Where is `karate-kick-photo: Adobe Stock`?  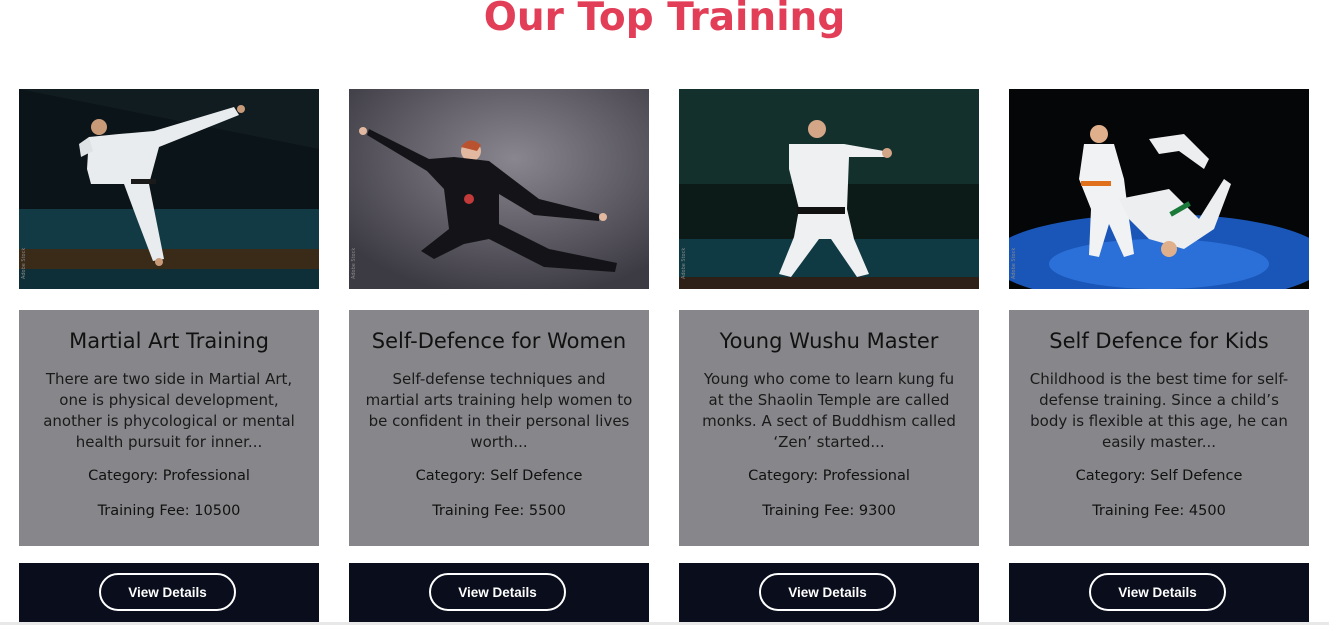
karate-kick-photo: Adobe Stock is located at coordinates (169, 189).